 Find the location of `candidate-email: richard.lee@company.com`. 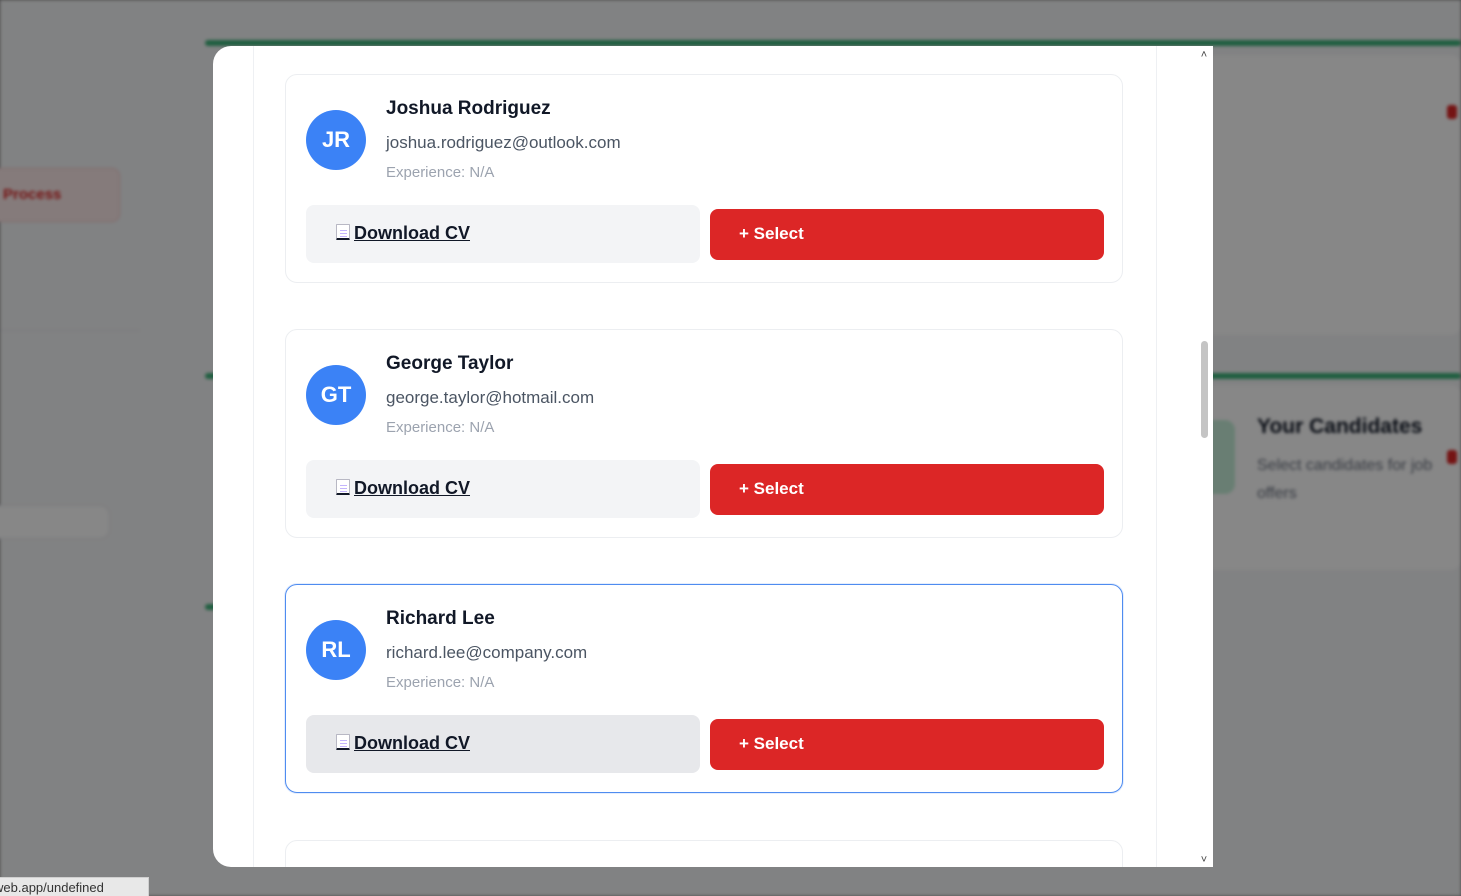

candidate-email: richard.lee@company.com is located at coordinates (487, 652).